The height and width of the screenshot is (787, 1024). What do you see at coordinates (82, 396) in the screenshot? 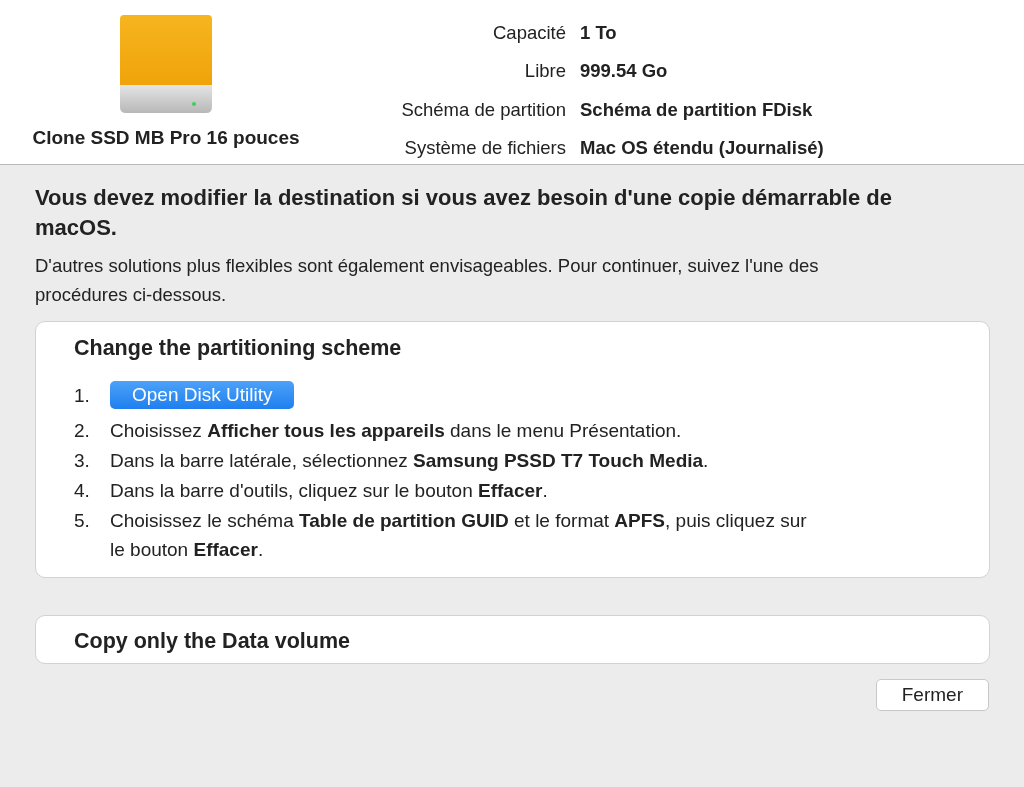
I see `step-number: 1.` at bounding box center [82, 396].